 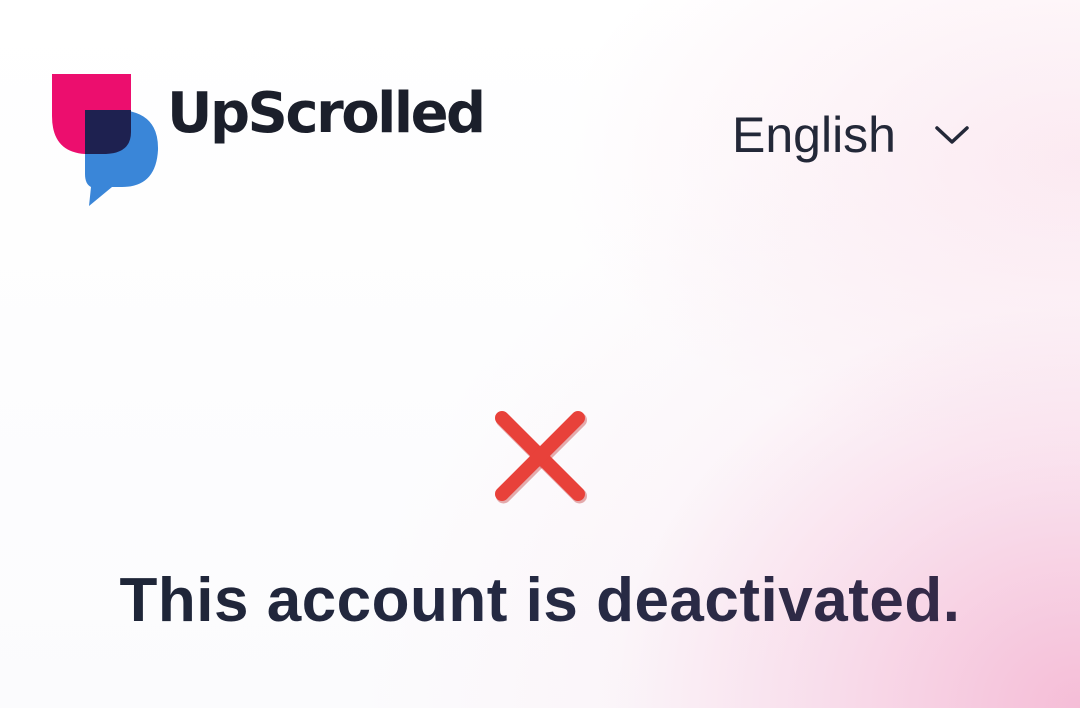 What do you see at coordinates (326, 113) in the screenshot?
I see `brand-name: UpScrolled` at bounding box center [326, 113].